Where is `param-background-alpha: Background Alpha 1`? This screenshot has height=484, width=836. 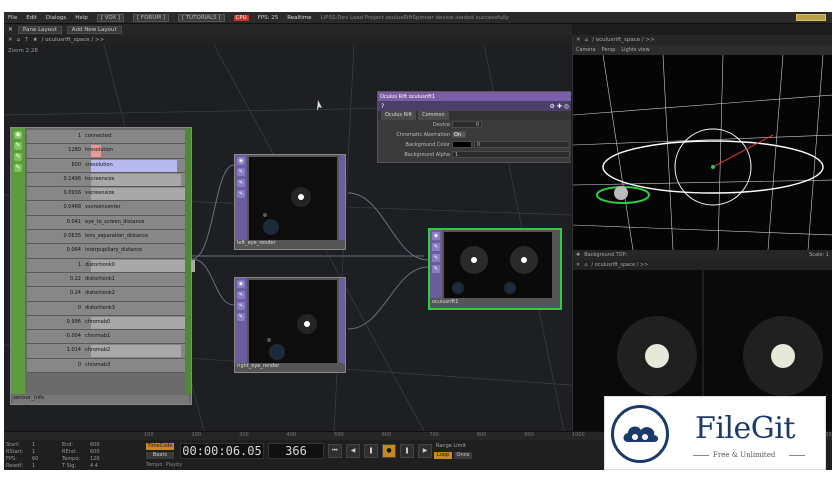 param-background-alpha: Background Alpha 1 is located at coordinates (474, 155).